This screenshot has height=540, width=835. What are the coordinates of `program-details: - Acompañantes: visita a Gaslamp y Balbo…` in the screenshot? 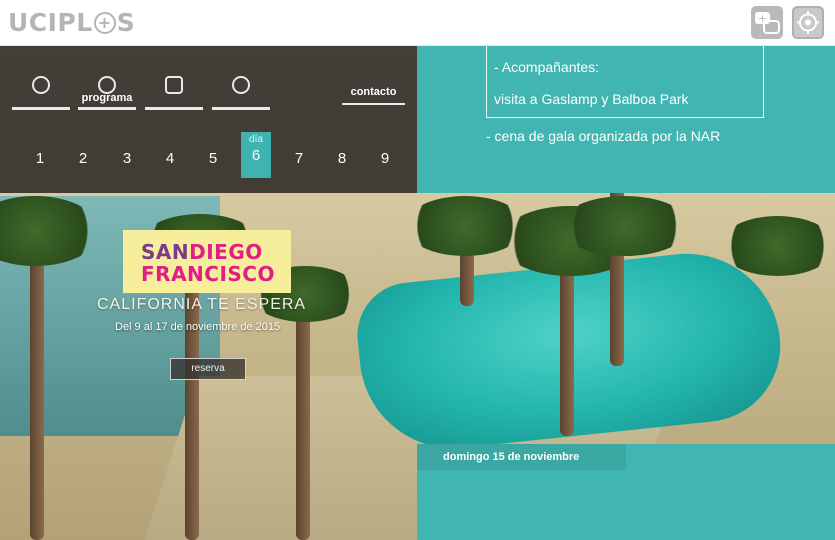 It's located at (626, 119).